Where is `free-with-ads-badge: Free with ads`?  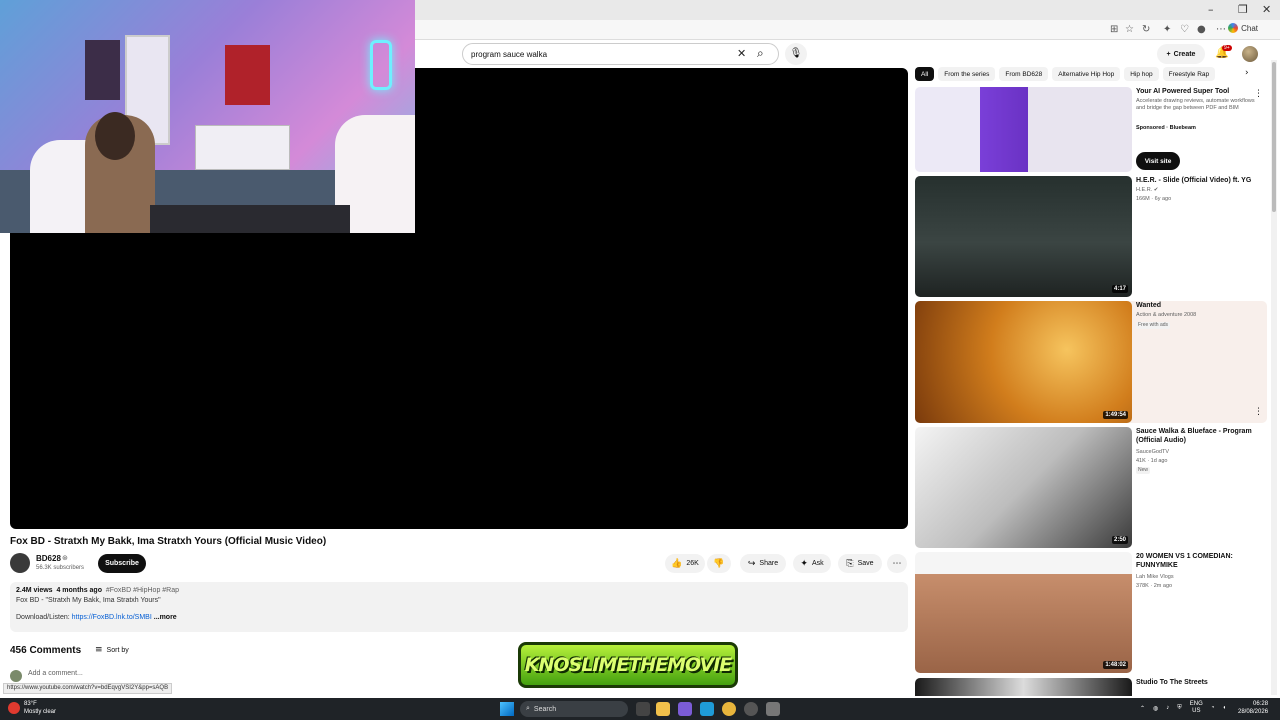
free-with-ads-badge: Free with ads is located at coordinates (1153, 325).